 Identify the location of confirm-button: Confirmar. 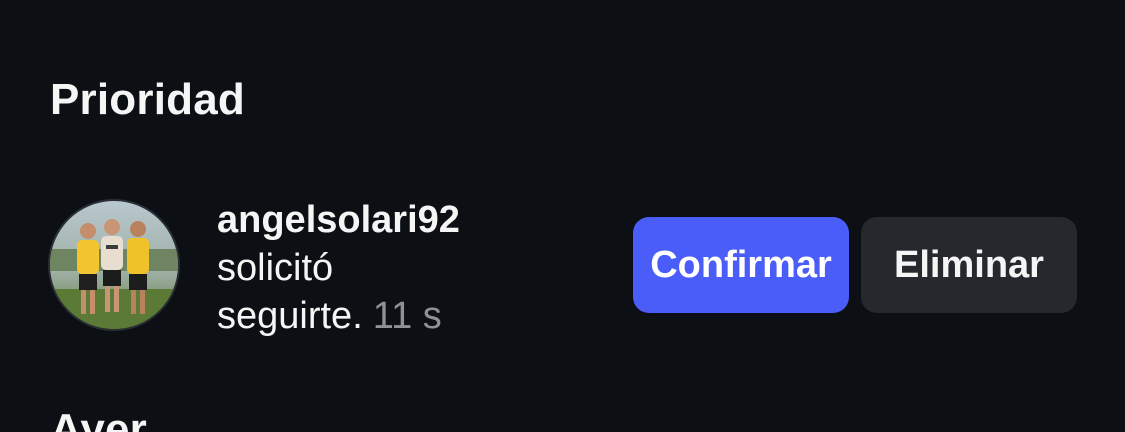
(741, 265).